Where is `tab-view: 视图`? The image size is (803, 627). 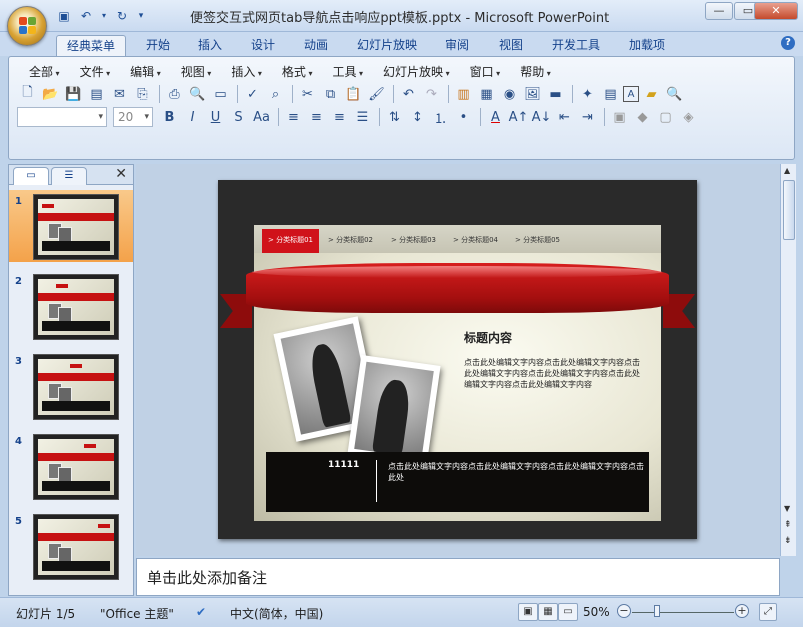
tab-view: 视图 is located at coordinates (511, 45).